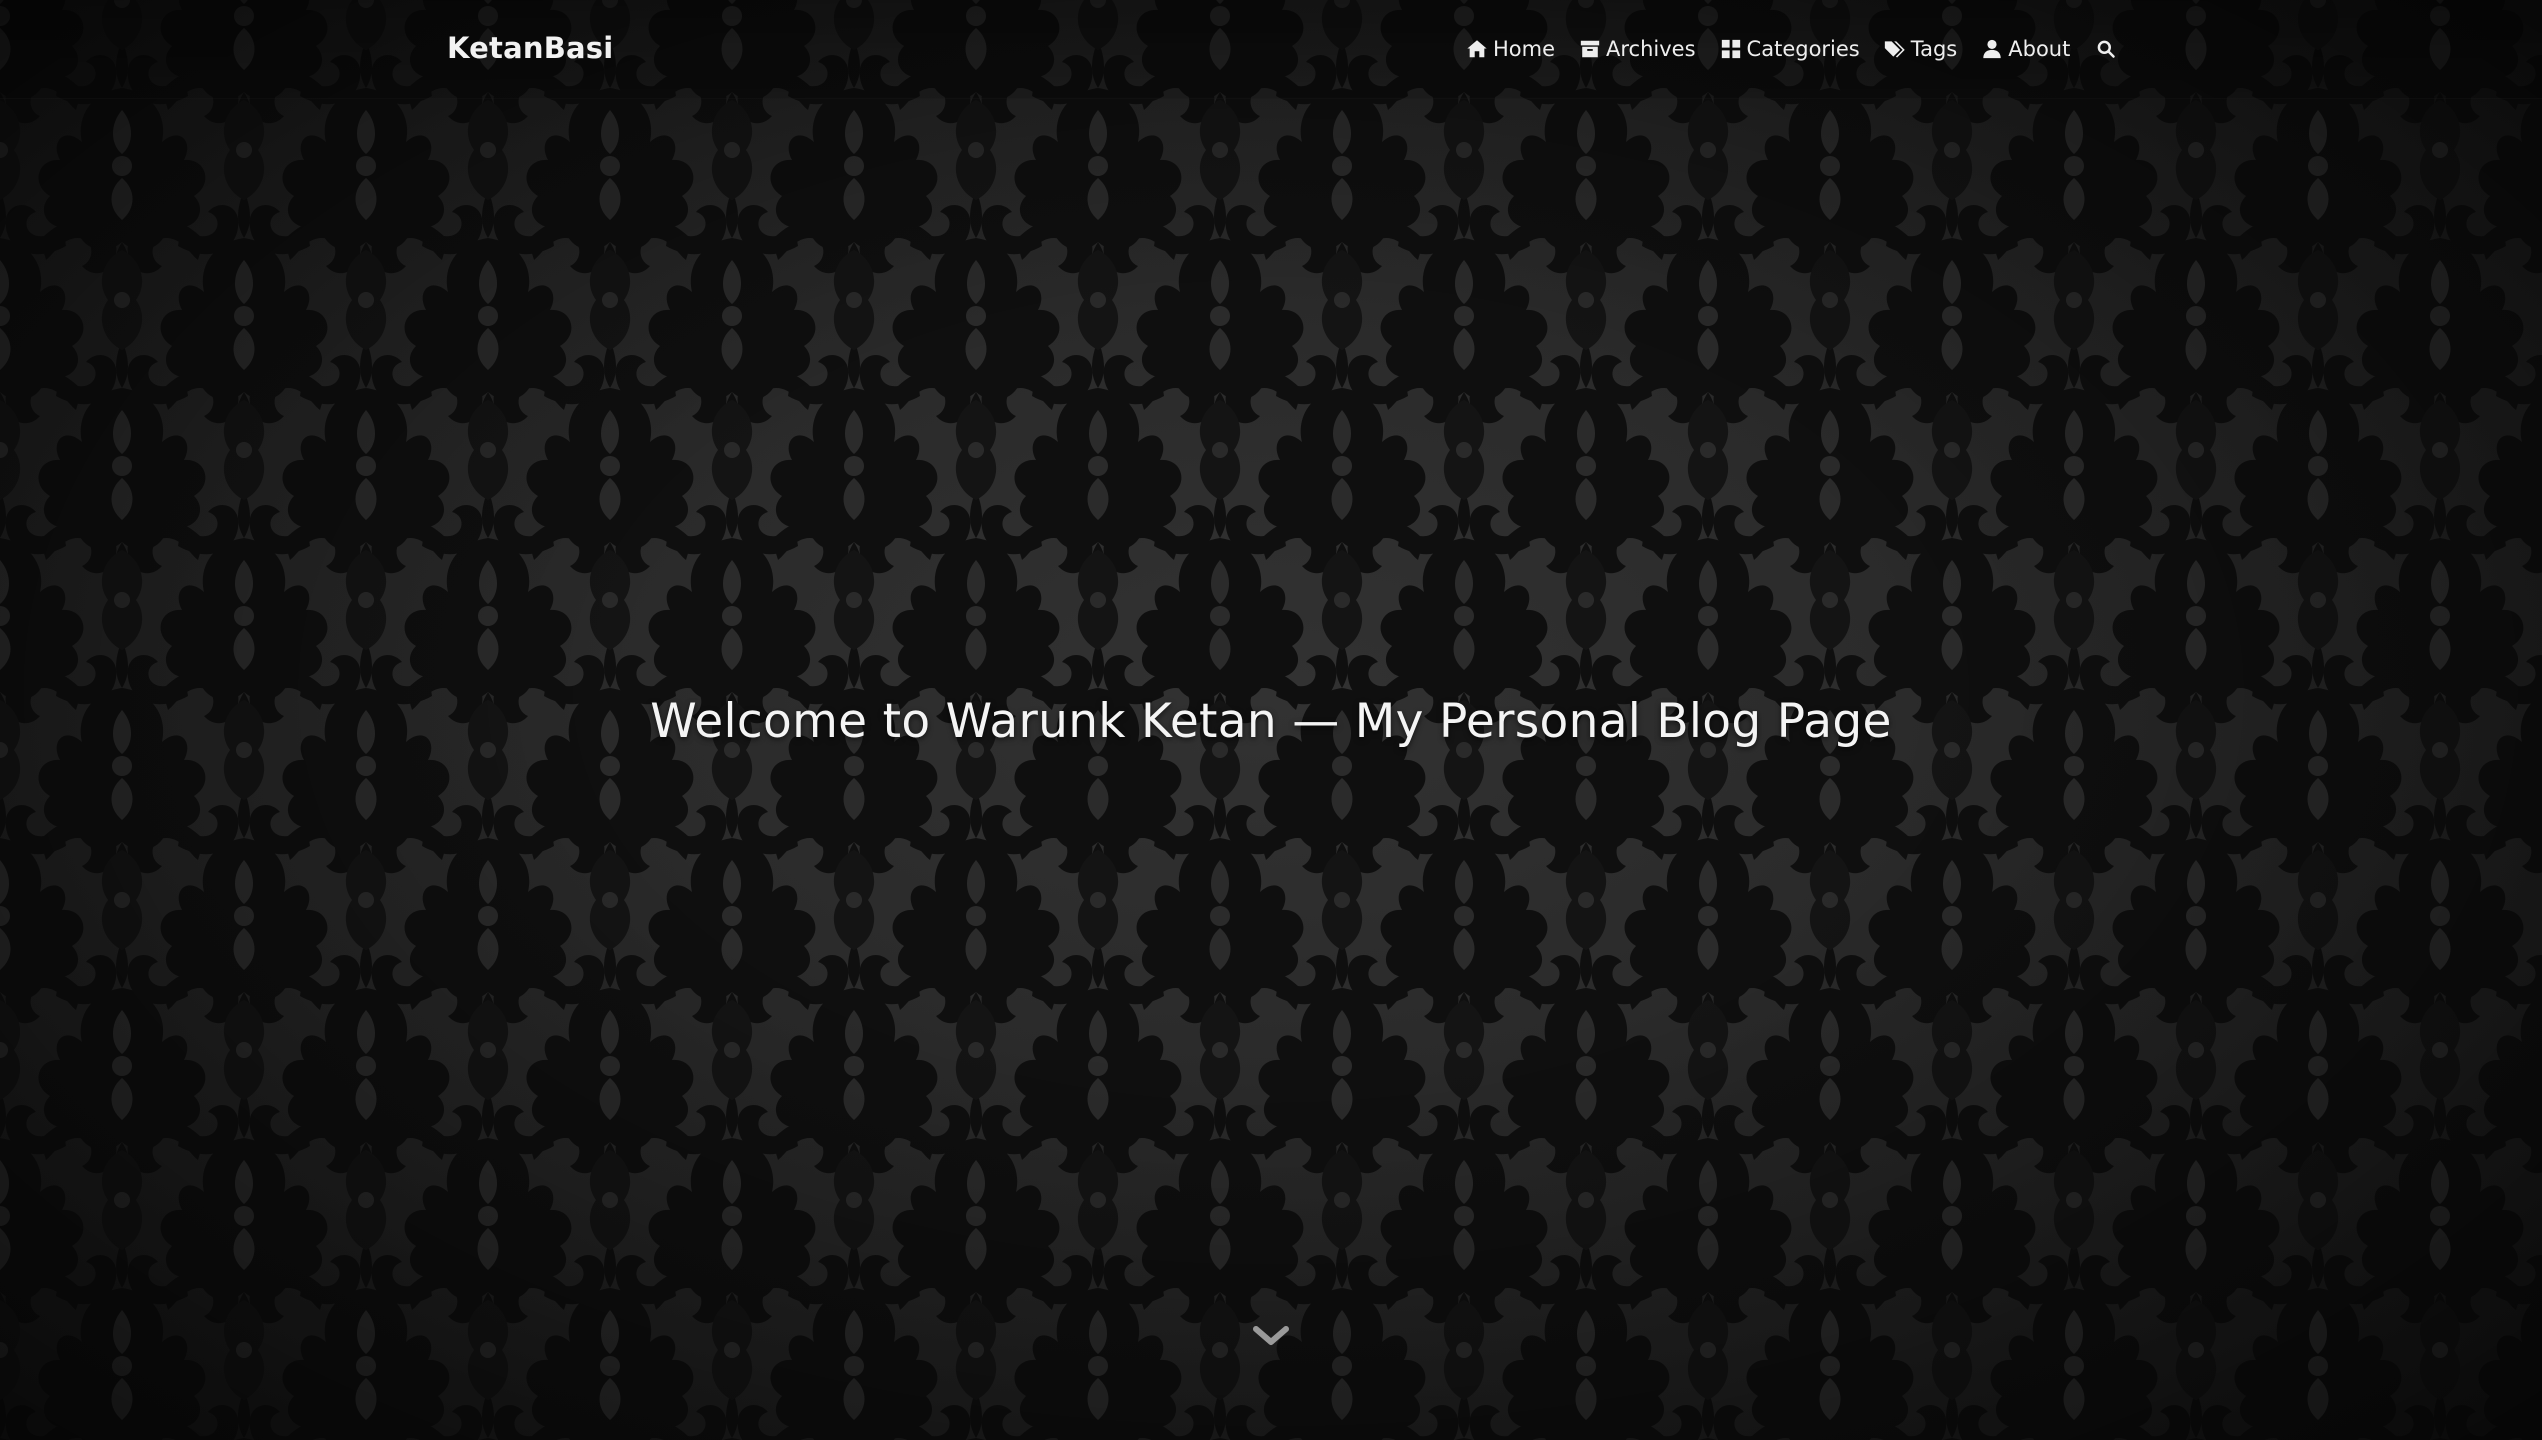 This screenshot has height=1440, width=2542. Describe the element at coordinates (1730, 49) in the screenshot. I see `categories-icon` at that location.